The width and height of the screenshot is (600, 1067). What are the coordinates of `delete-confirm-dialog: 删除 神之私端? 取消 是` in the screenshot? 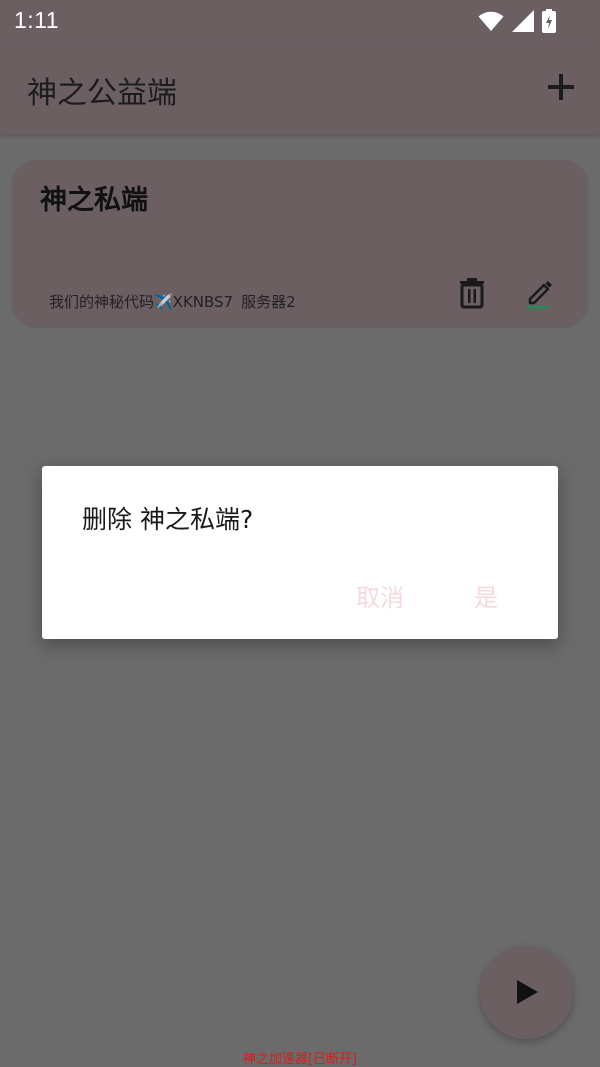 It's located at (300, 552).